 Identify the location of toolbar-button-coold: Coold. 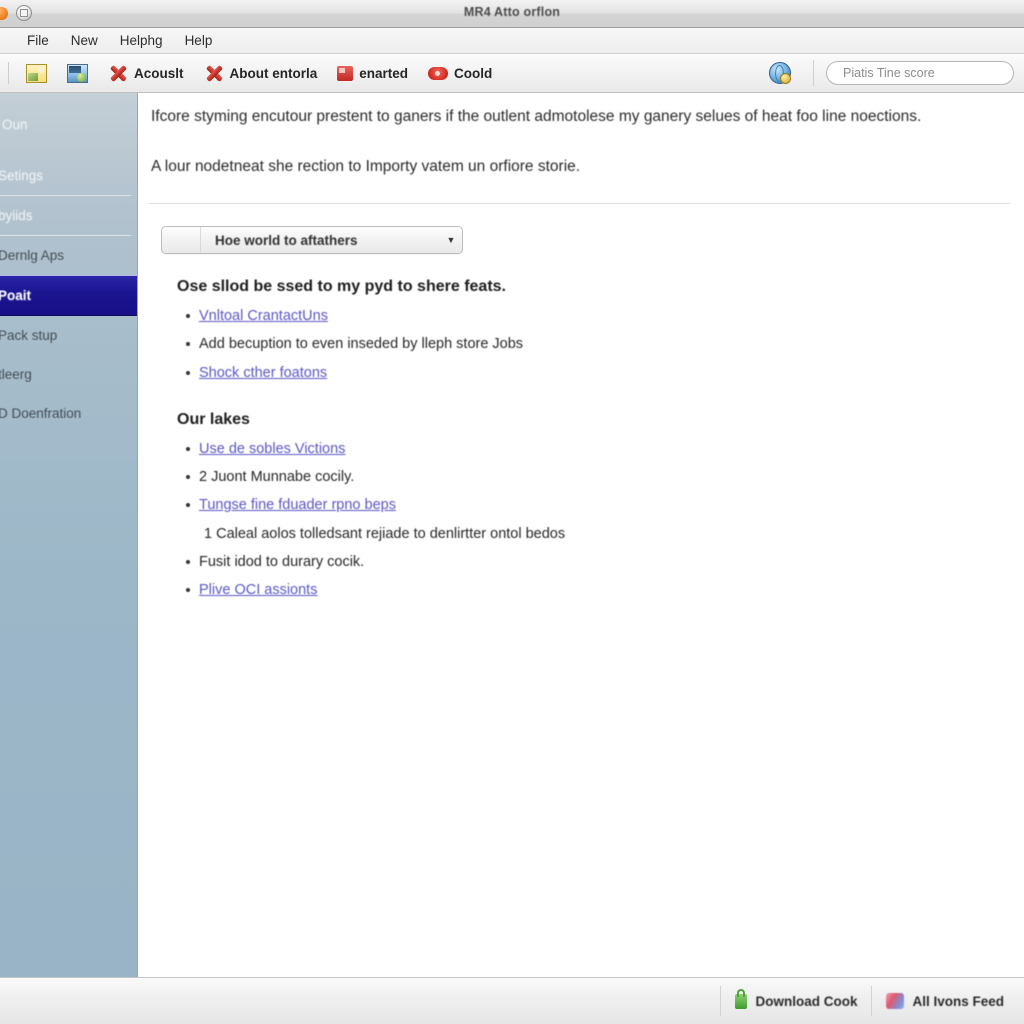
(460, 73).